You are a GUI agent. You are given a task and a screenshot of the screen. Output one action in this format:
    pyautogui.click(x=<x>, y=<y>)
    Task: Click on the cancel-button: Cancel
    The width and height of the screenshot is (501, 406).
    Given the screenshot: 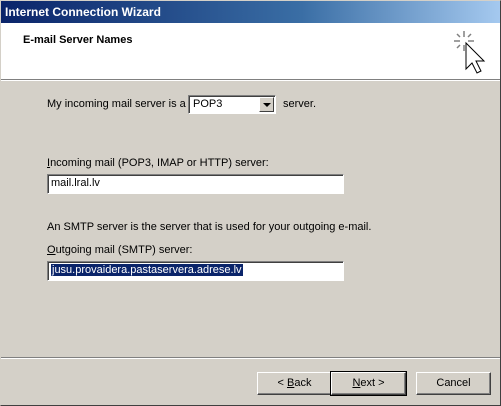 What is the action you would take?
    pyautogui.click(x=453, y=383)
    